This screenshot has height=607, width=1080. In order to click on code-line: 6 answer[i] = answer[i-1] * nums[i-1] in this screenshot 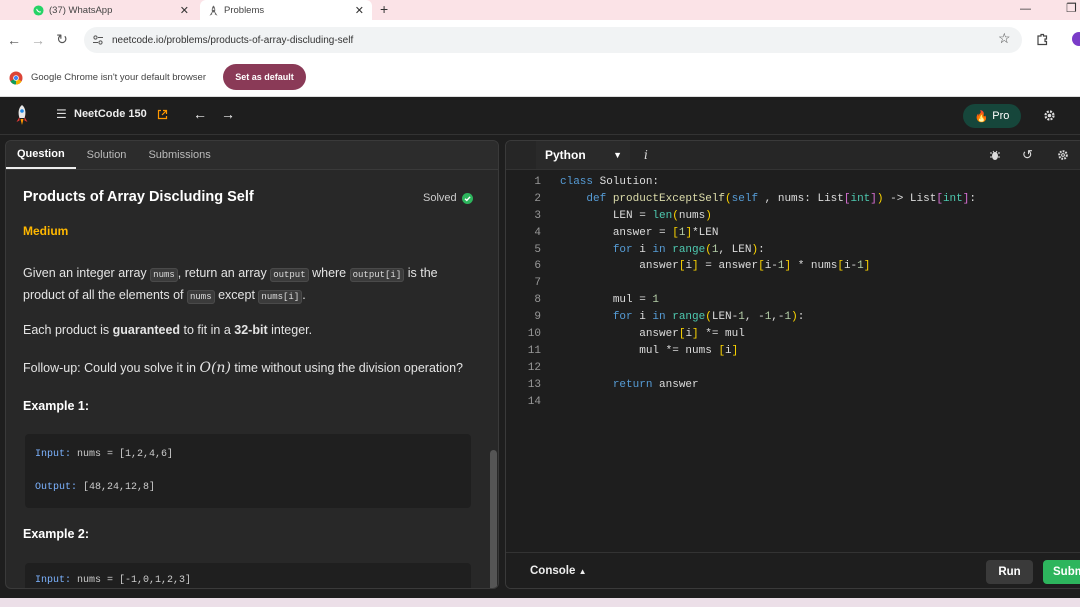, I will do `click(793, 266)`.